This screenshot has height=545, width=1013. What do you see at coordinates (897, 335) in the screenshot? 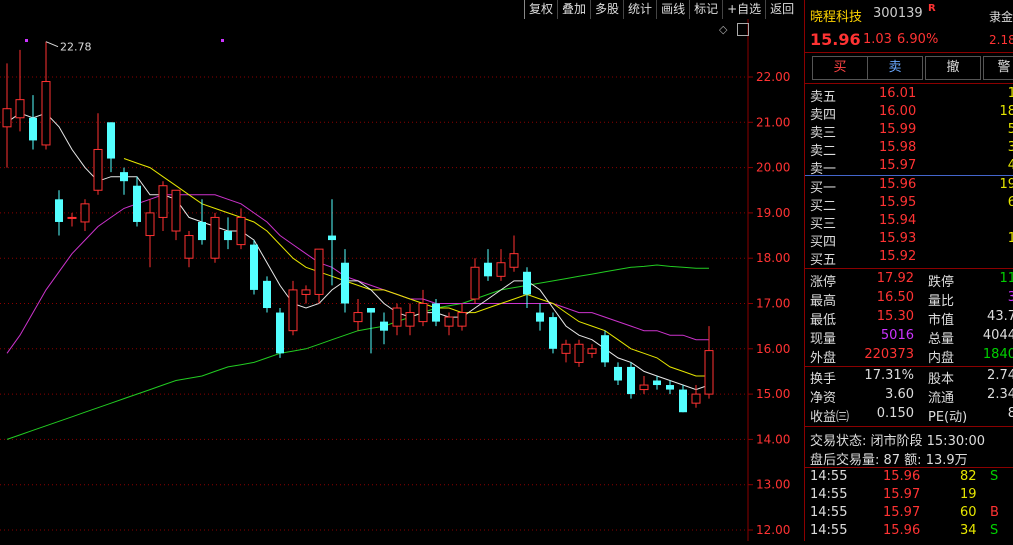
I see `stat-value: 5016` at bounding box center [897, 335].